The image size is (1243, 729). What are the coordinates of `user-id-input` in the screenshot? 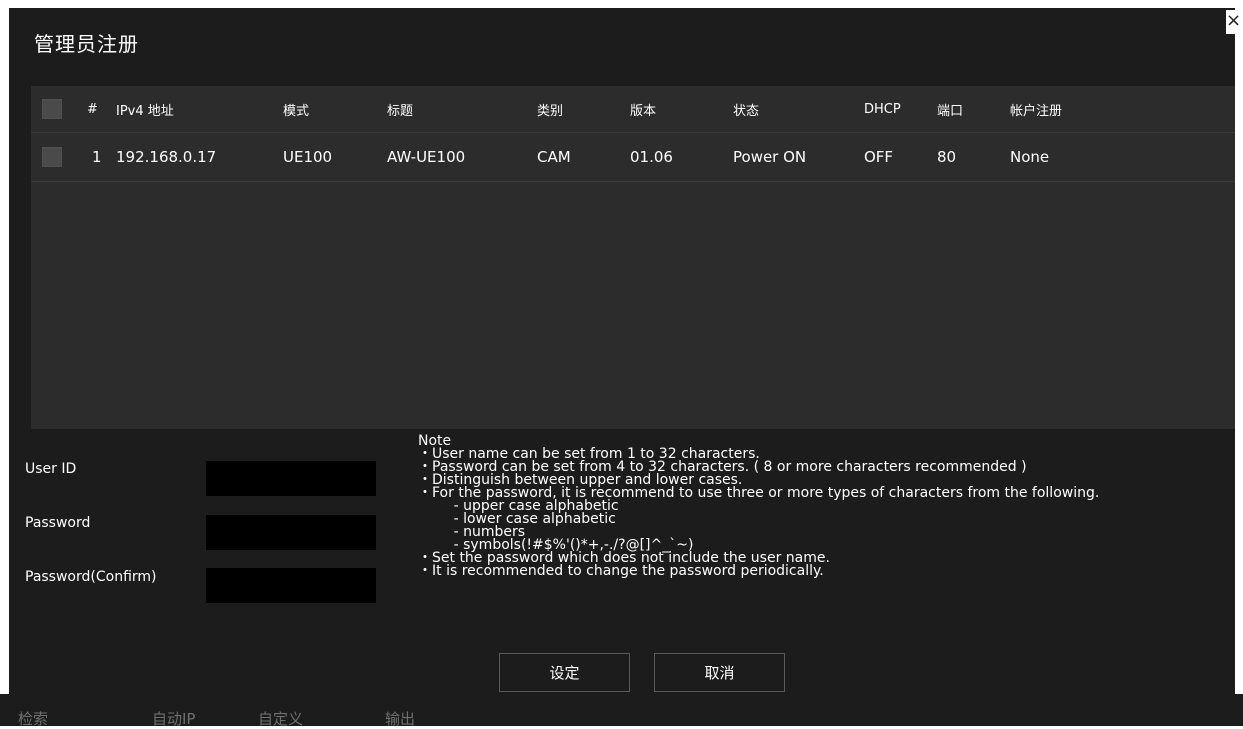 It's located at (291, 478).